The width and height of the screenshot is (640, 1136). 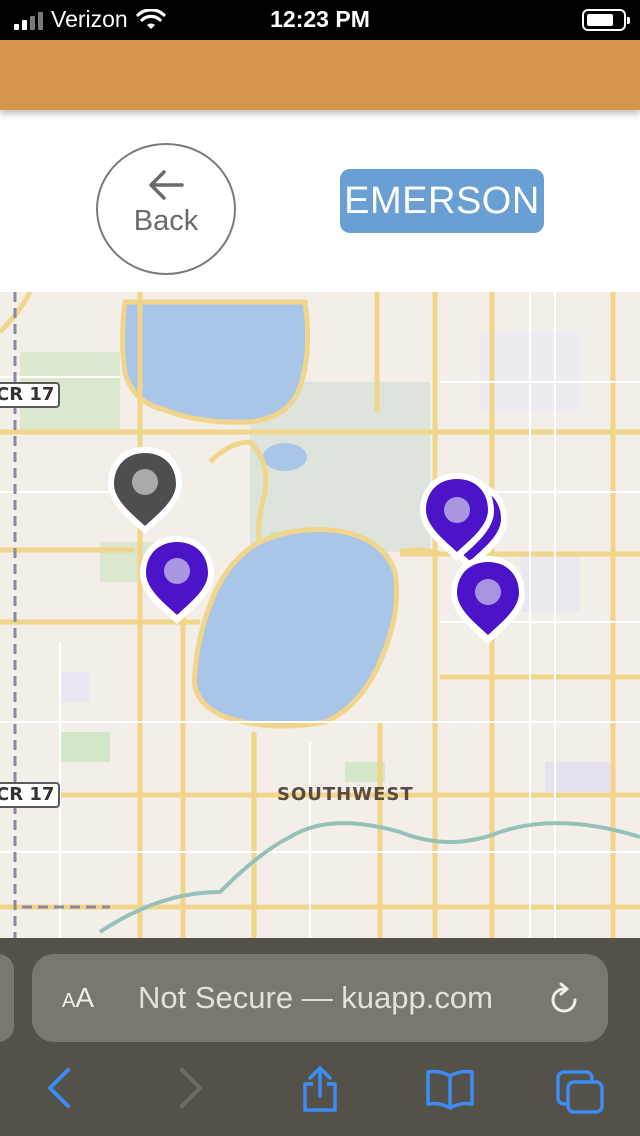 I want to click on status-time: 12:23 PM, so click(x=320, y=19).